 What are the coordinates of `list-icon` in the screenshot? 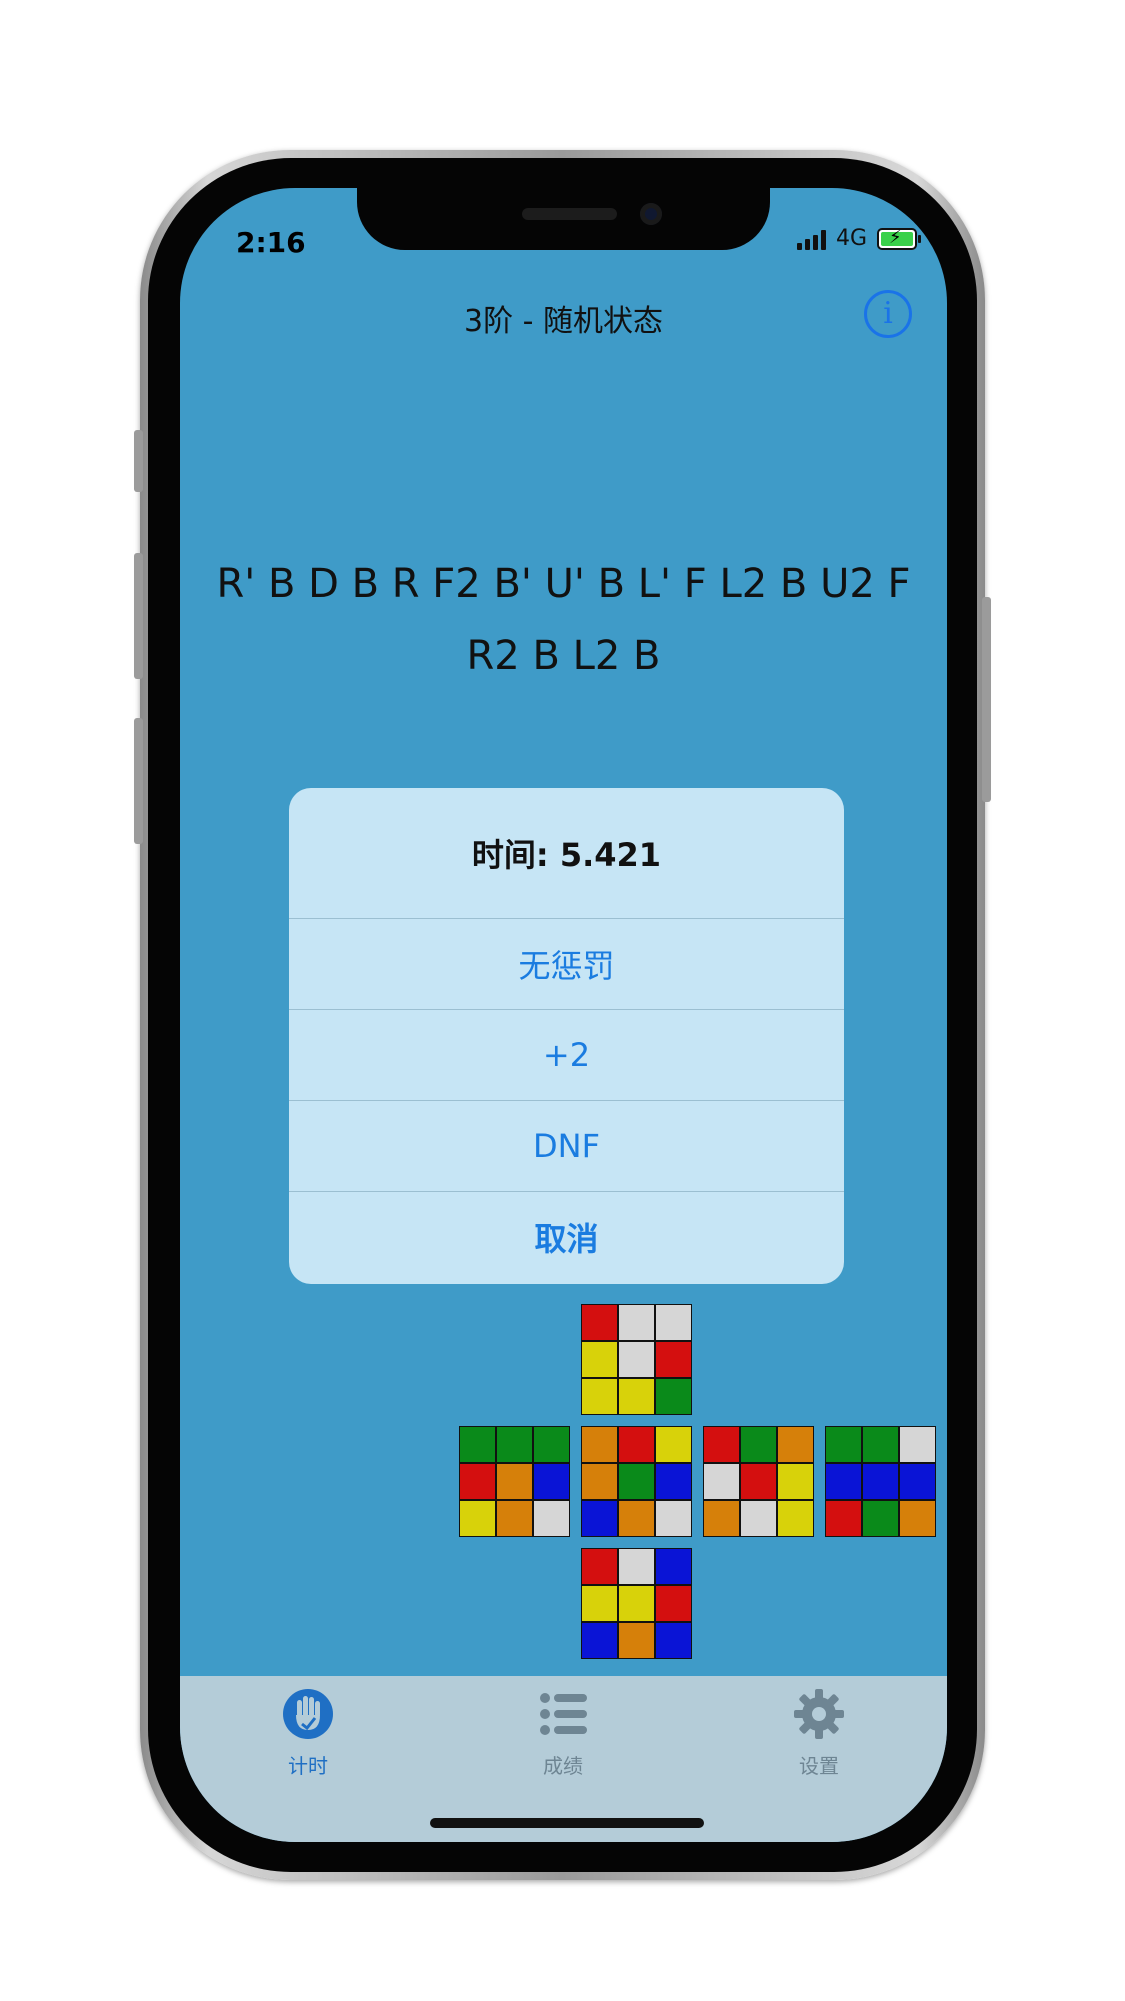 It's located at (563, 1714).